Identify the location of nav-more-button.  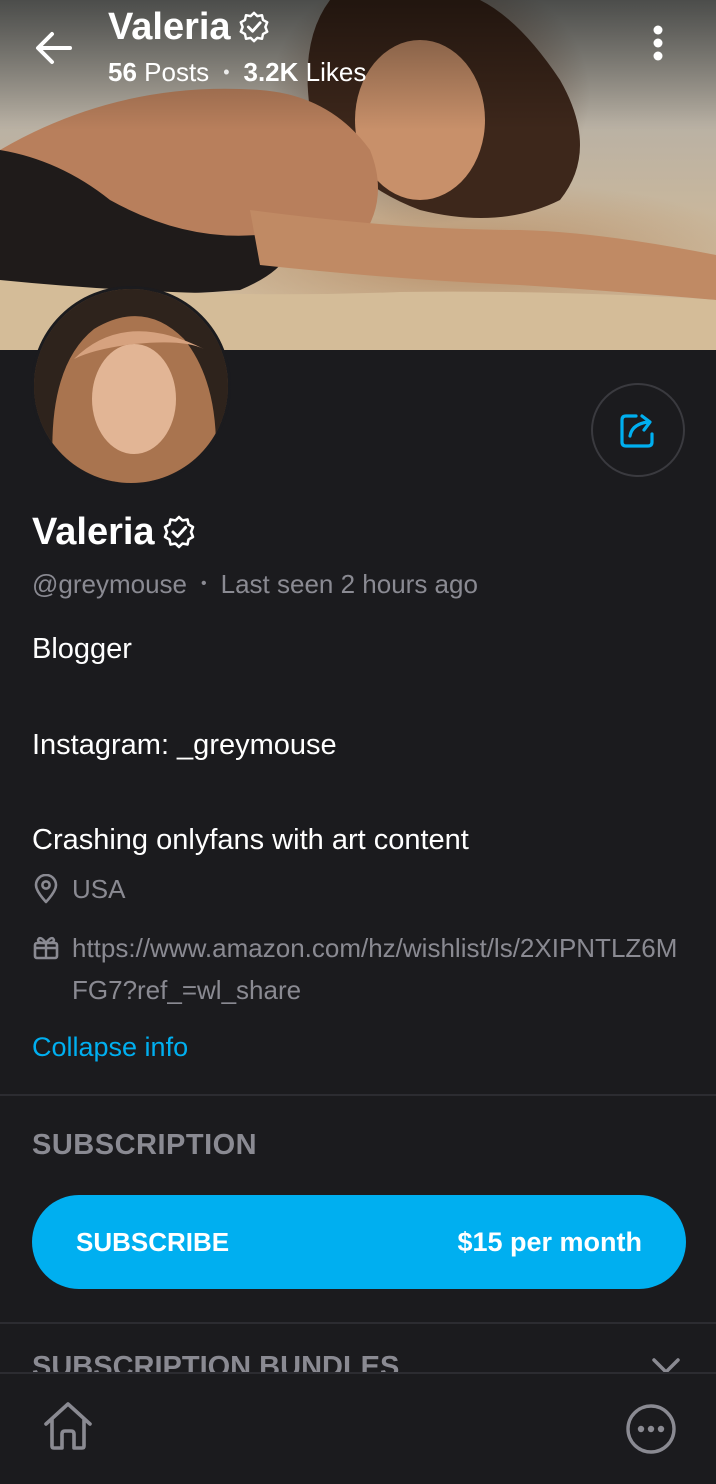
(651, 1429).